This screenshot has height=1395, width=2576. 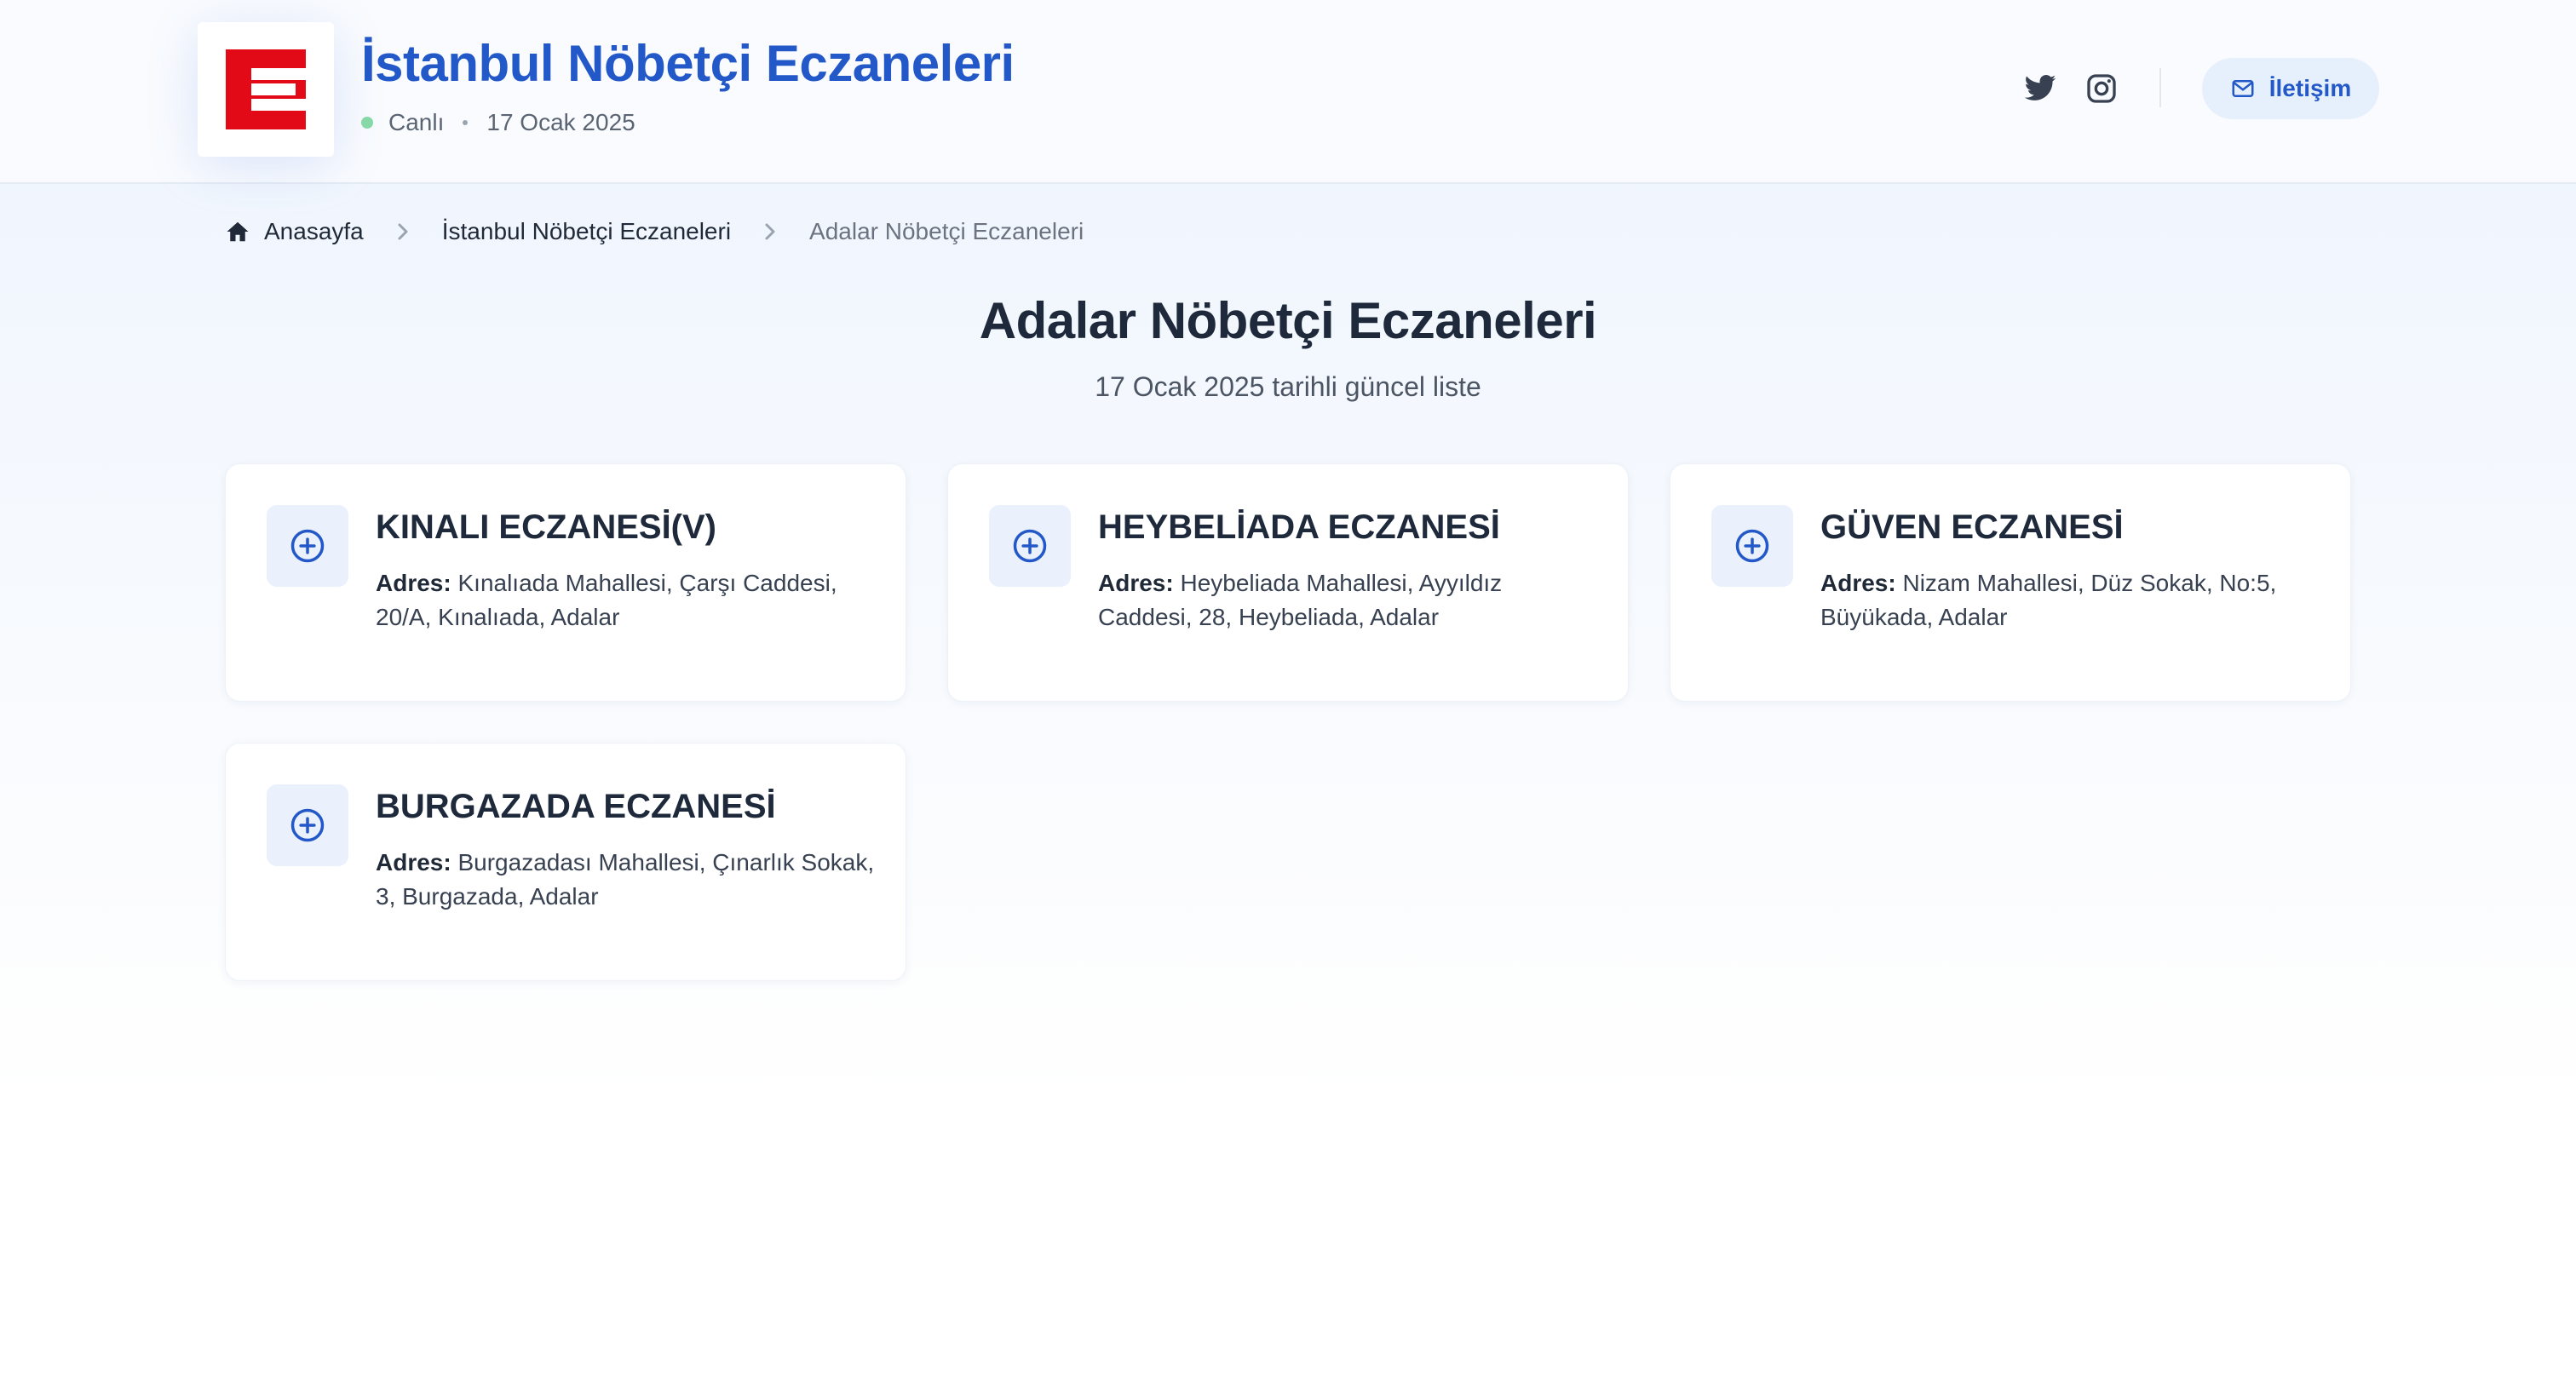 What do you see at coordinates (546, 527) in the screenshot?
I see `pharmacy-name: KINALI ECZANESİ(V)` at bounding box center [546, 527].